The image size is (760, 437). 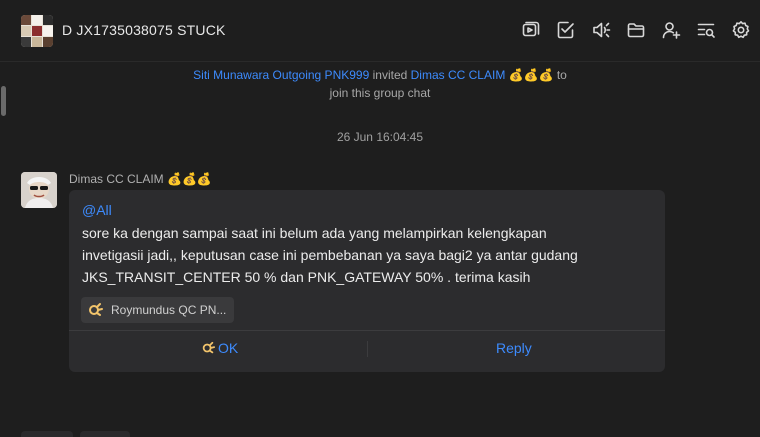 What do you see at coordinates (380, 137) in the screenshot?
I see `date-separator: 26 Jun 16:04:45` at bounding box center [380, 137].